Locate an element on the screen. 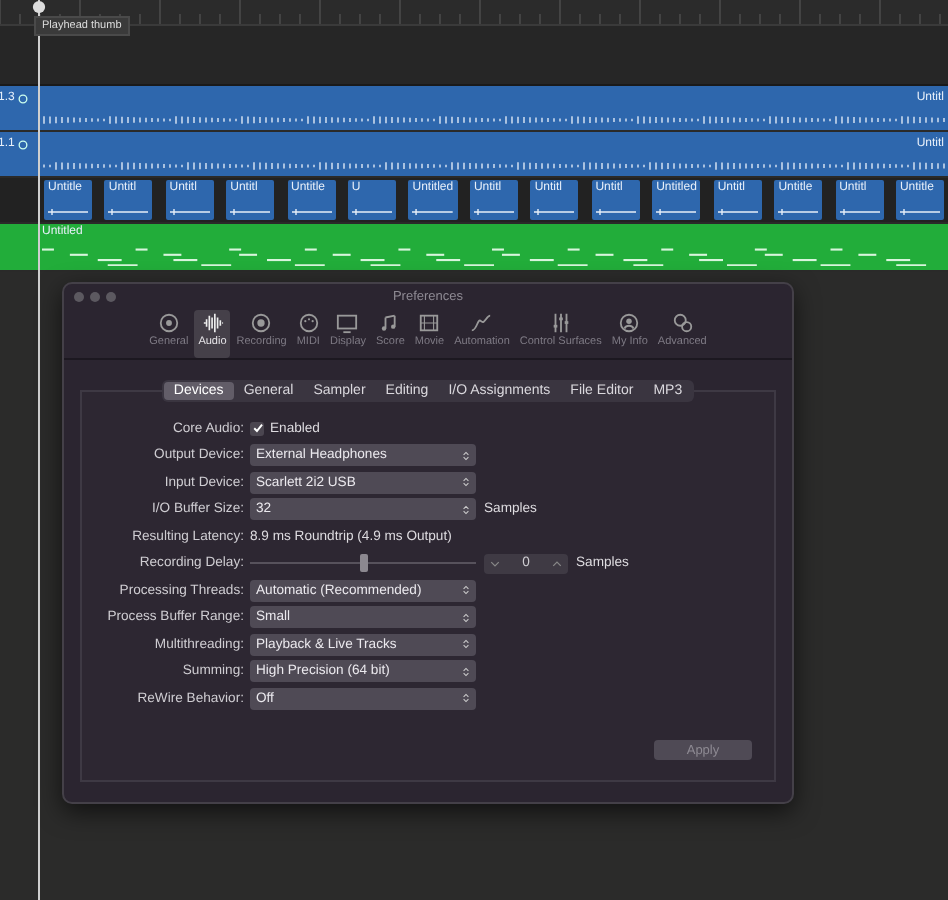 This screenshot has width=948, height=900. checkmark-icon is located at coordinates (257, 428).